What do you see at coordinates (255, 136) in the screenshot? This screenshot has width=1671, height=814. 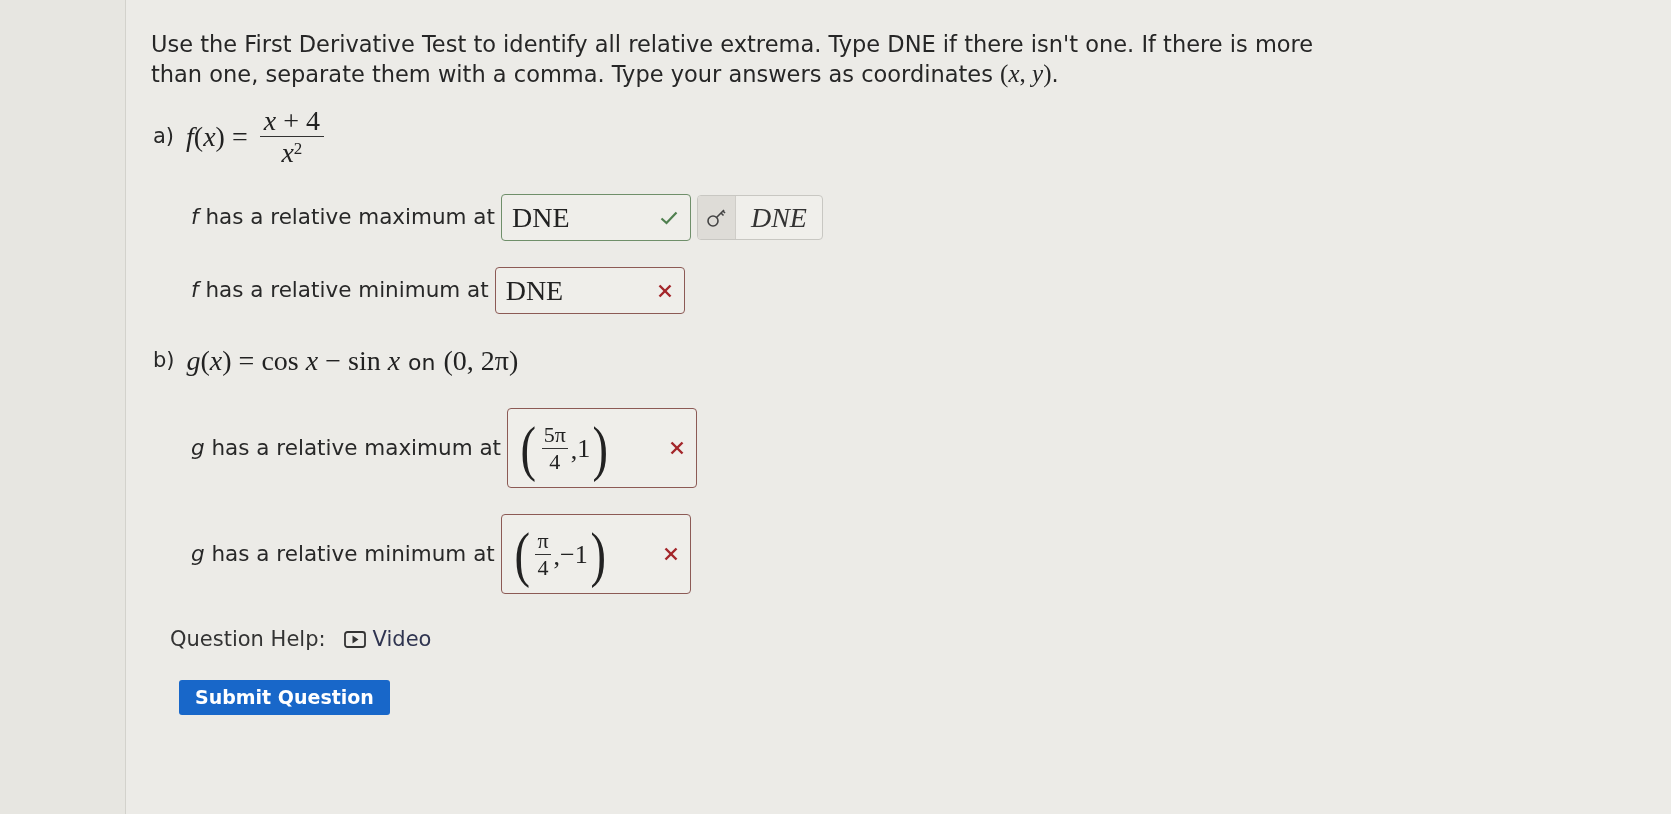 I see `function-formula: f(x) = x + 4 x$^{2}$` at bounding box center [255, 136].